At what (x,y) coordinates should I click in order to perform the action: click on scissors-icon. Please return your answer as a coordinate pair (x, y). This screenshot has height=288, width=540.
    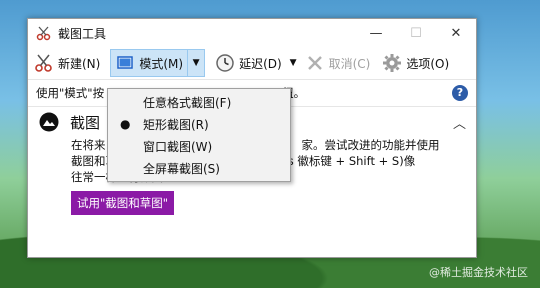
    Looking at the image, I should click on (43, 33).